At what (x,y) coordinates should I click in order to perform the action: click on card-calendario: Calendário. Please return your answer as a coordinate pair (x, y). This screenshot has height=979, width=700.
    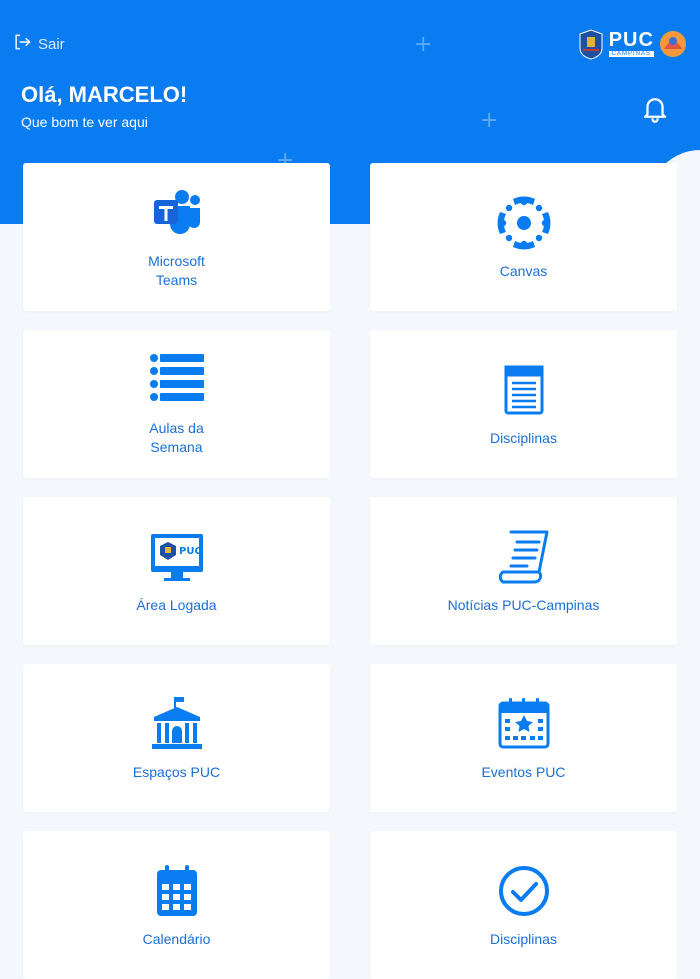
    Looking at the image, I should click on (176, 905).